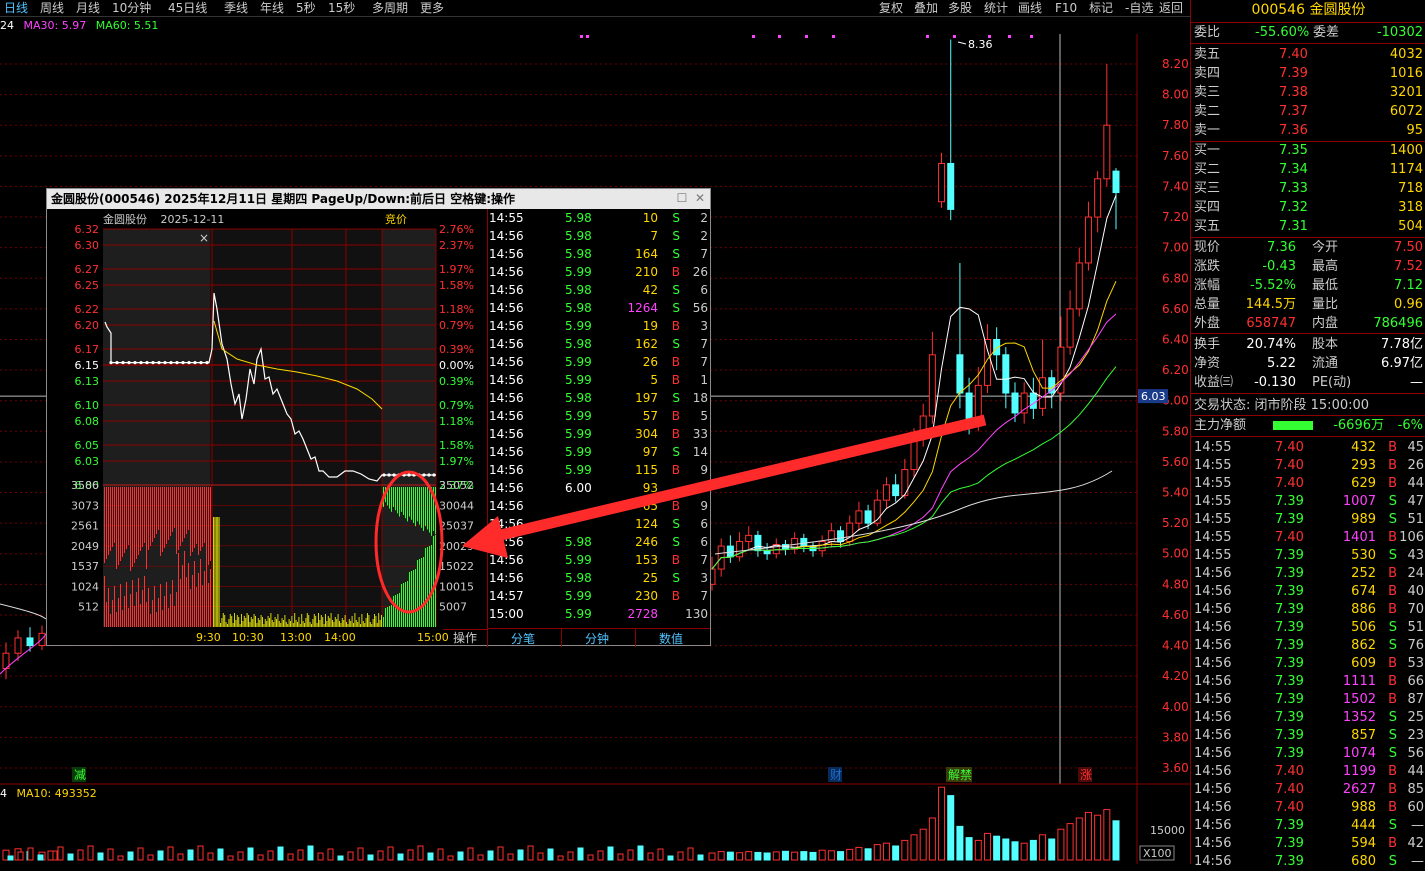 The width and height of the screenshot is (1425, 871). Describe the element at coordinates (1408, 266) in the screenshot. I see `stat-value: 7.52` at that location.